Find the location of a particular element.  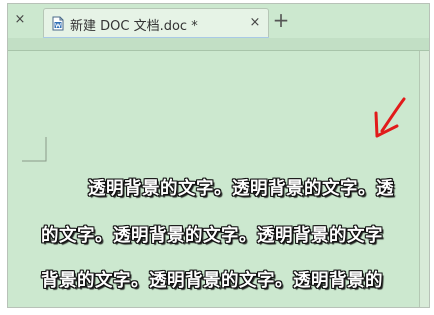

margin-corner-mark is located at coordinates (34, 149).